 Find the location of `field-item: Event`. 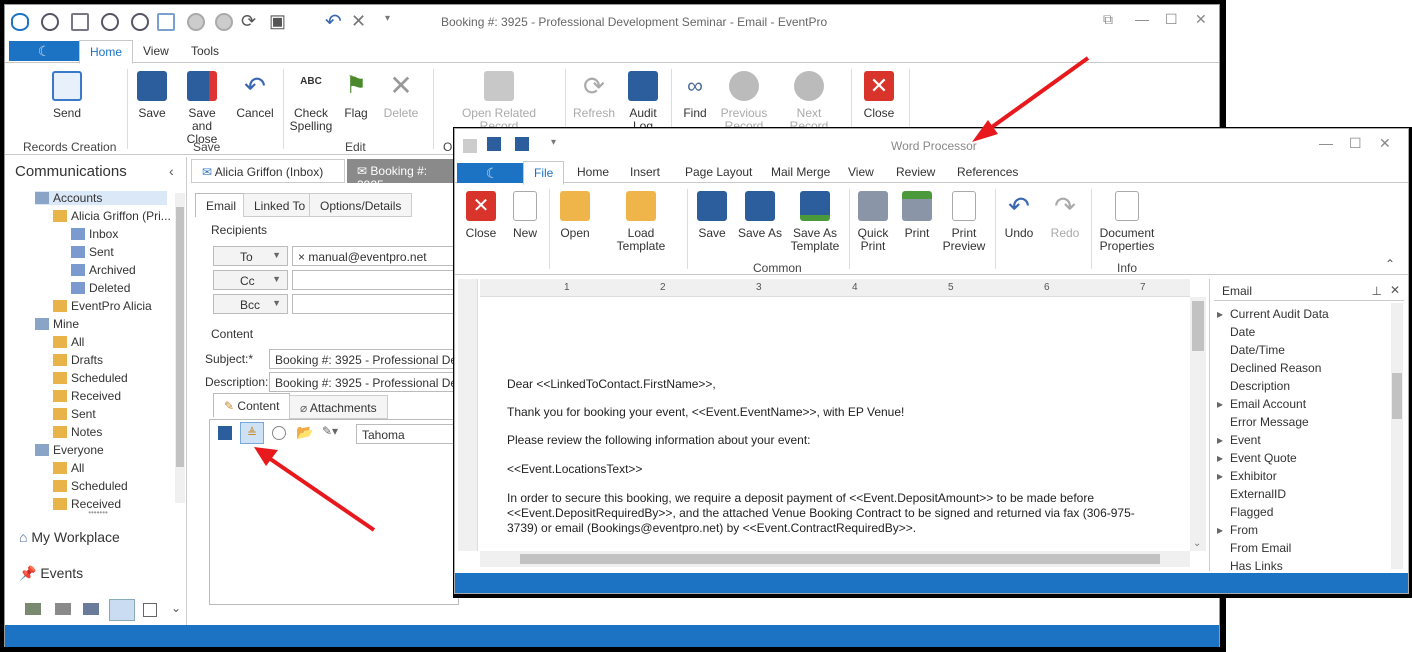

field-item: Event is located at coordinates (1239, 440).